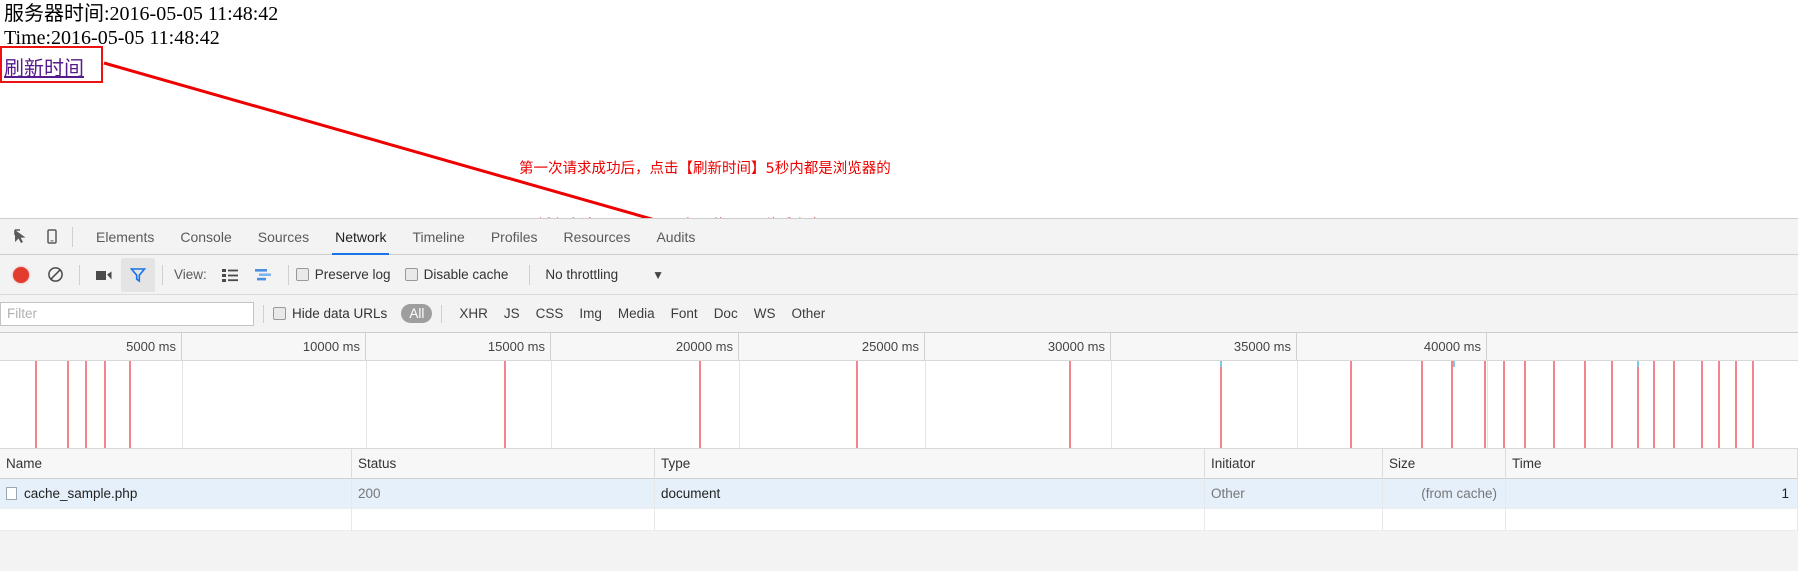 This screenshot has height=571, width=1798. Describe the element at coordinates (91, 346) in the screenshot. I see `timeline-tick-label: 5000 ms` at that location.